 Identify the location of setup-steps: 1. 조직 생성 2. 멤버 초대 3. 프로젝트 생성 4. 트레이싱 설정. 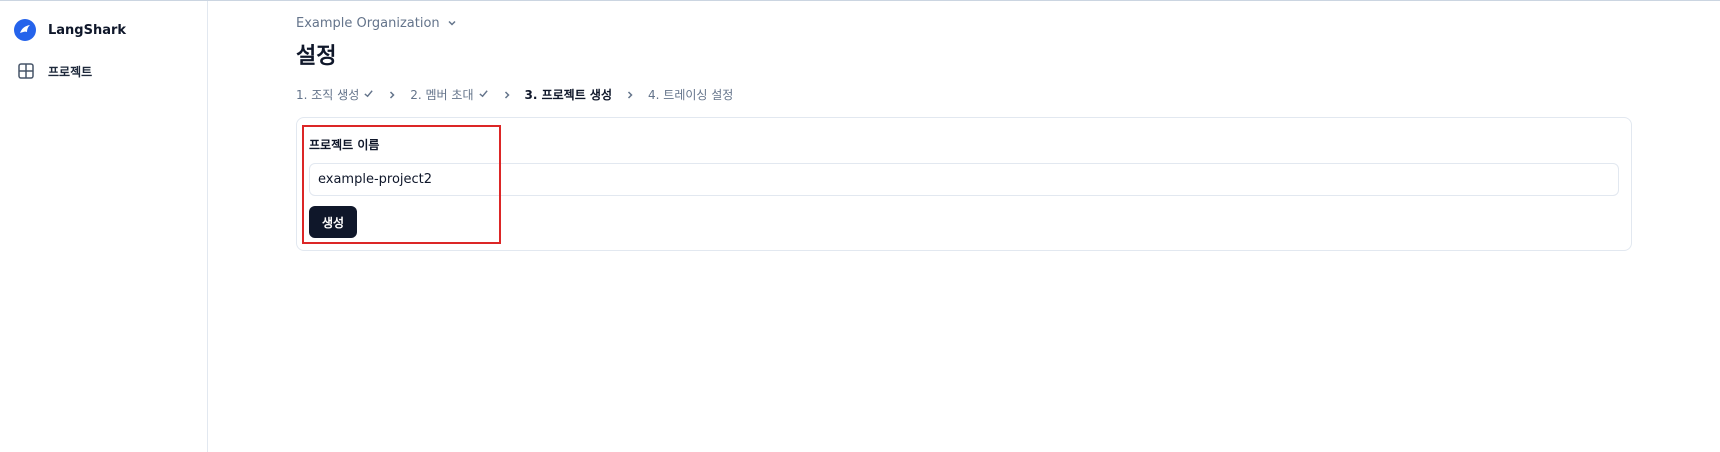
(514, 94).